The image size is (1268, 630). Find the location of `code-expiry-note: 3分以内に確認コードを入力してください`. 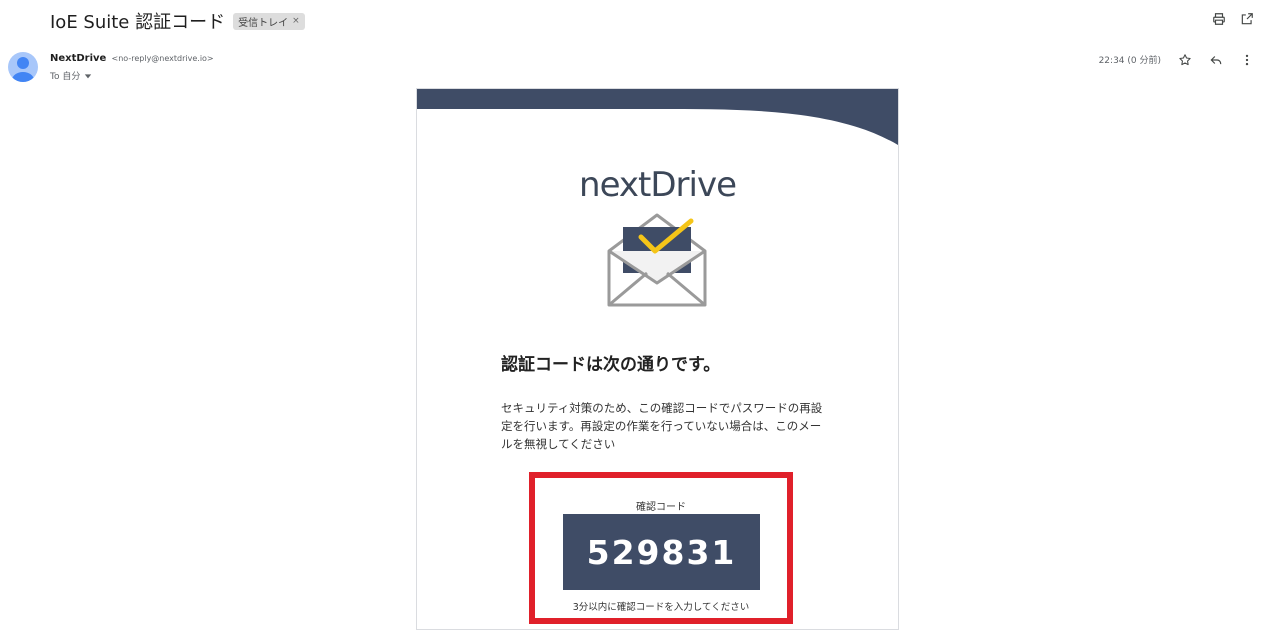

code-expiry-note: 3分以内に確認コードを入力してください is located at coordinates (661, 607).